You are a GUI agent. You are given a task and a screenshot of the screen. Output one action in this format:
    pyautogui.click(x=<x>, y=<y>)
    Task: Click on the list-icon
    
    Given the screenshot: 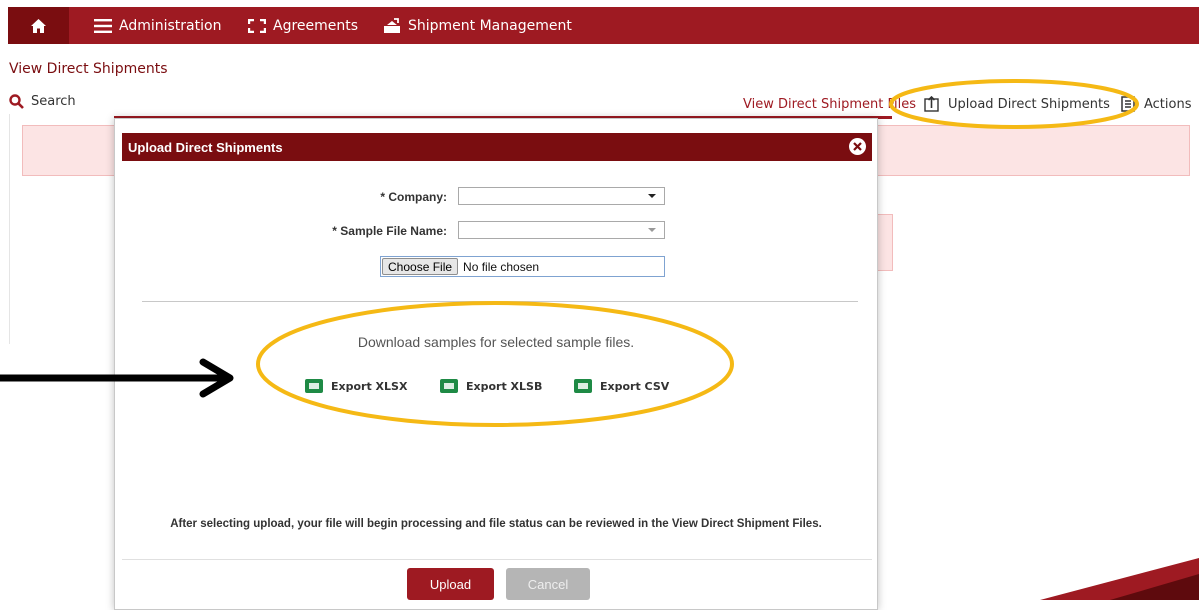 What is the action you would take?
    pyautogui.click(x=1128, y=104)
    